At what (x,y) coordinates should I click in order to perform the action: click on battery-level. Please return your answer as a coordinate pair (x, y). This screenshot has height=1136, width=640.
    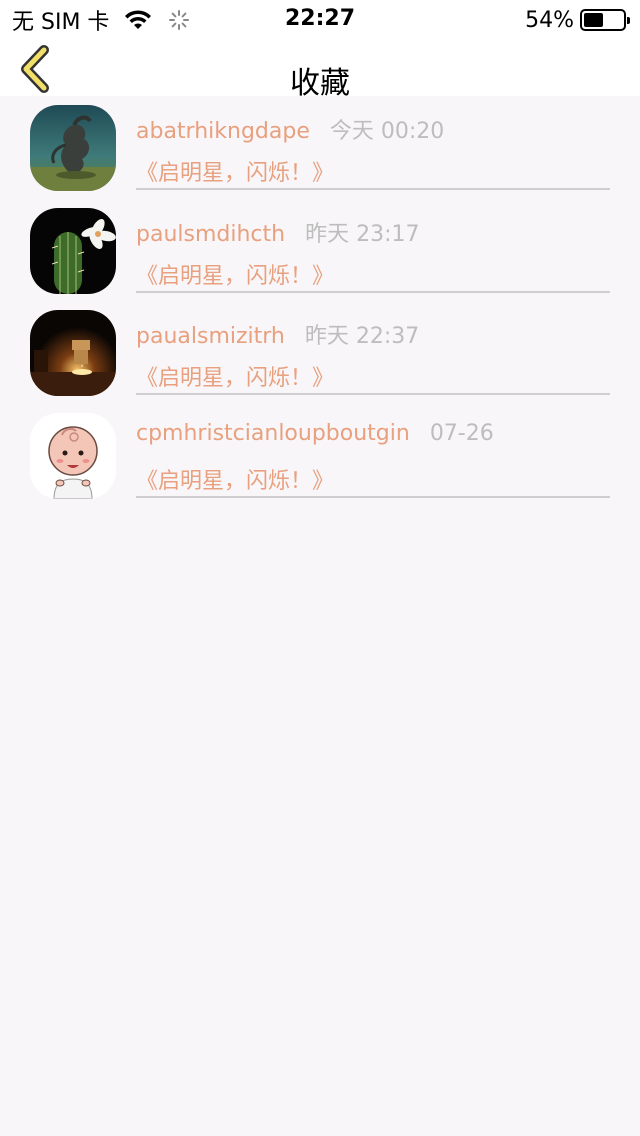
    Looking at the image, I should click on (593, 20).